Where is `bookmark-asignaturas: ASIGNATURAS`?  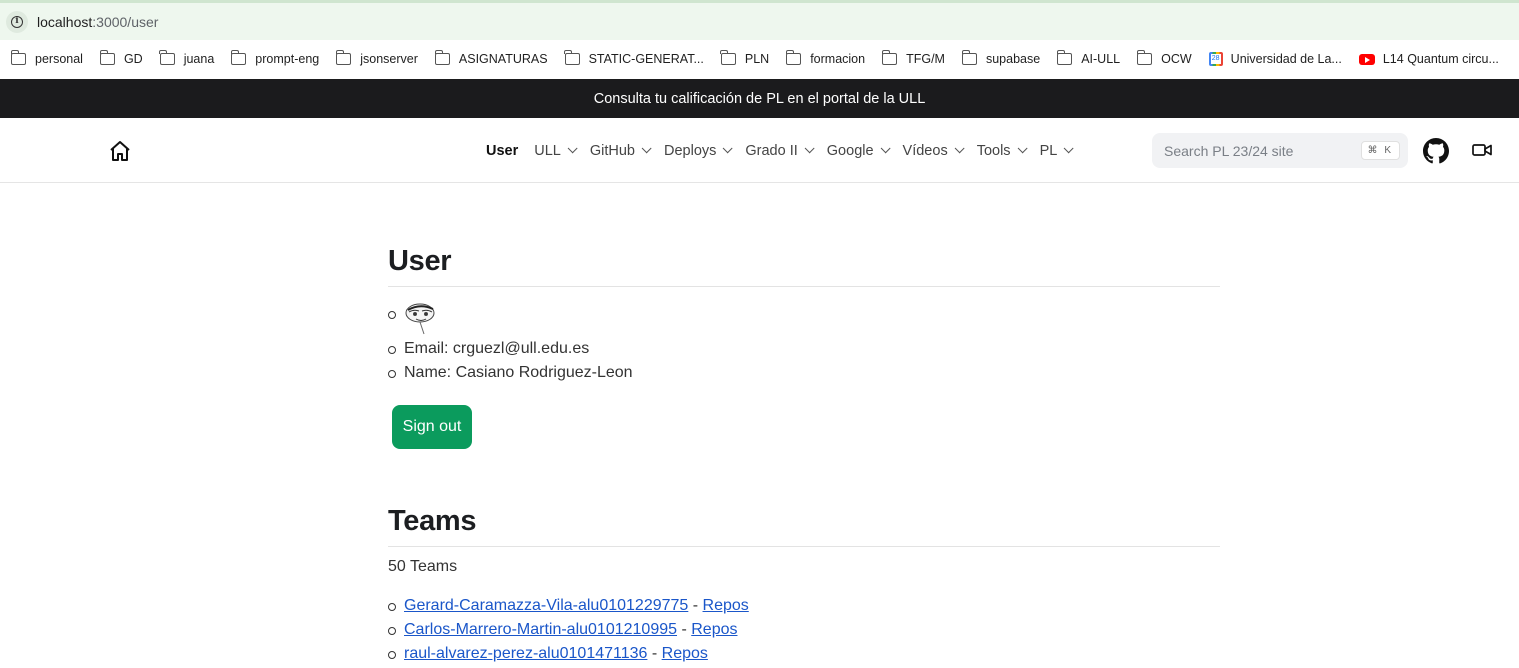 bookmark-asignaturas: ASIGNATURAS is located at coordinates (491, 58).